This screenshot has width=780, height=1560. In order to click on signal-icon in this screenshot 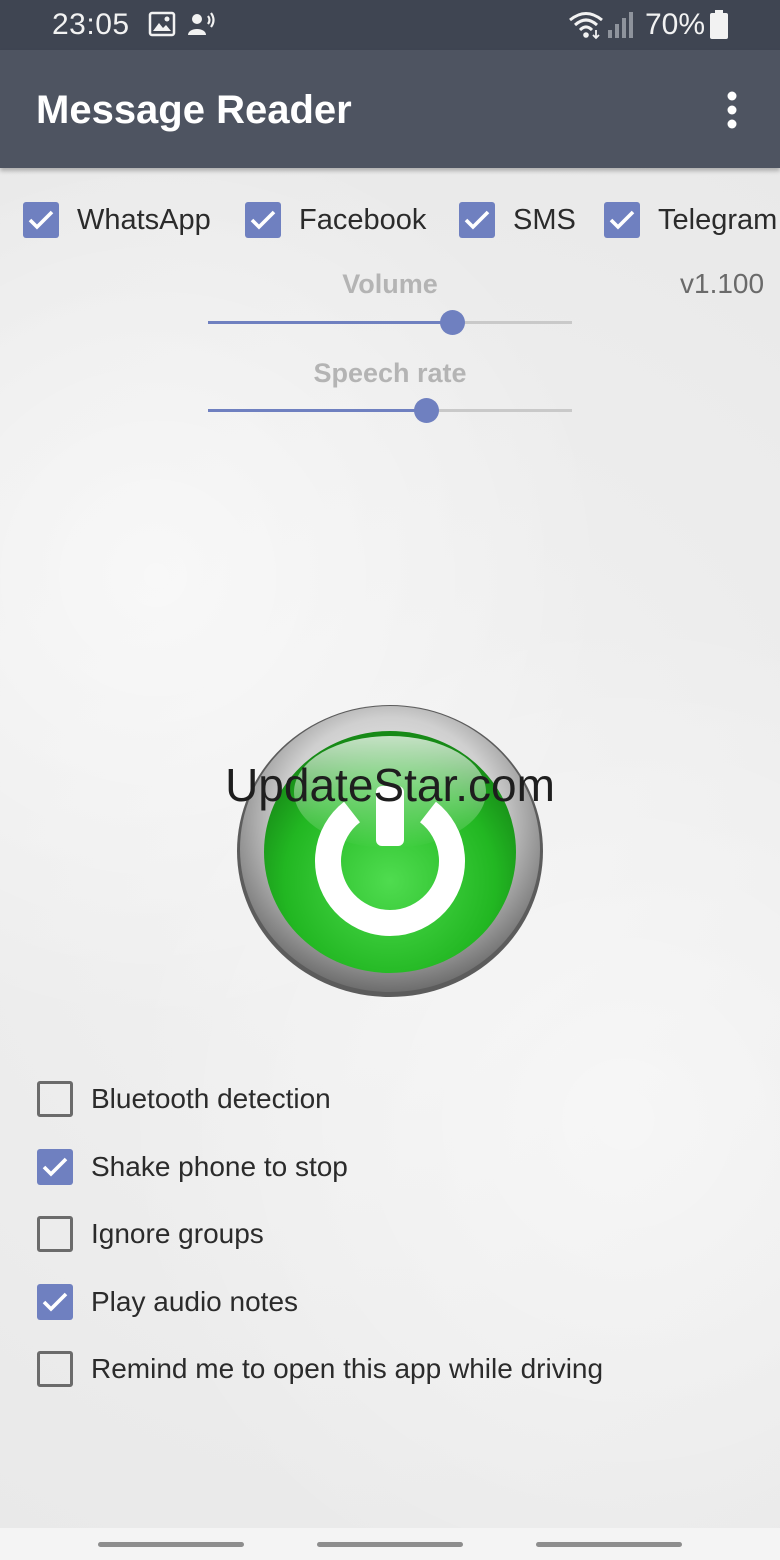, I will do `click(621, 27)`.